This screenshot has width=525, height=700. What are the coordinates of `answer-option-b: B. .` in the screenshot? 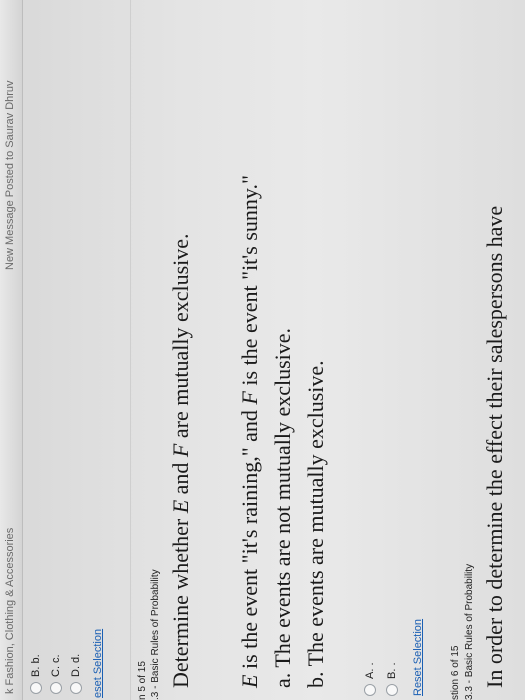 It's located at (392, 679).